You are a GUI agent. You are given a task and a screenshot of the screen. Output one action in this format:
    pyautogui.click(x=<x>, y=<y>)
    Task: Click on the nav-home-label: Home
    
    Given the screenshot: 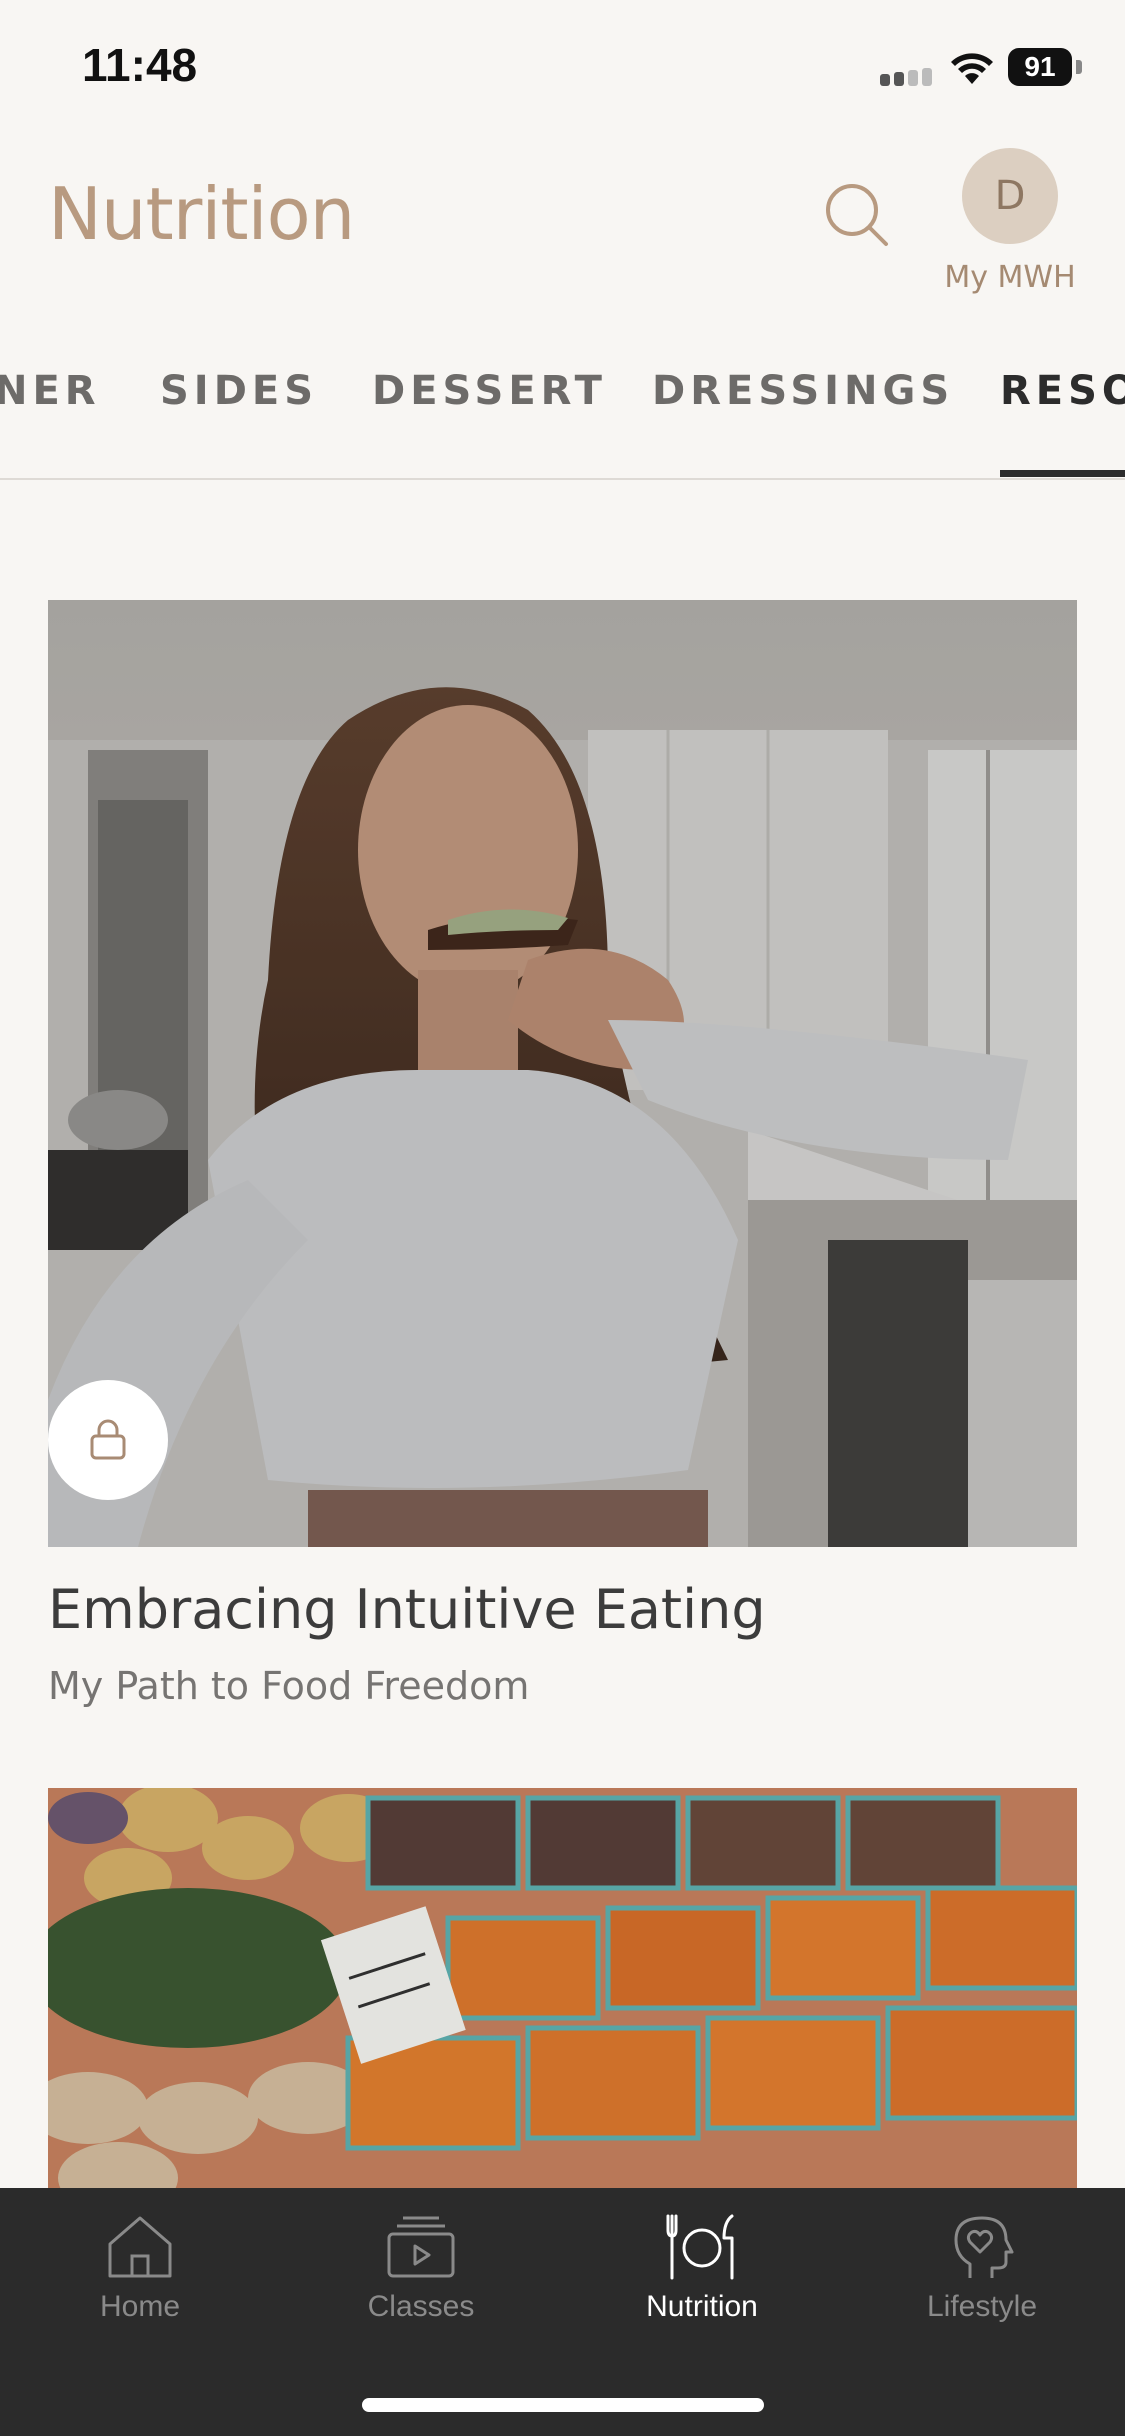 What is the action you would take?
    pyautogui.click(x=140, y=2306)
    